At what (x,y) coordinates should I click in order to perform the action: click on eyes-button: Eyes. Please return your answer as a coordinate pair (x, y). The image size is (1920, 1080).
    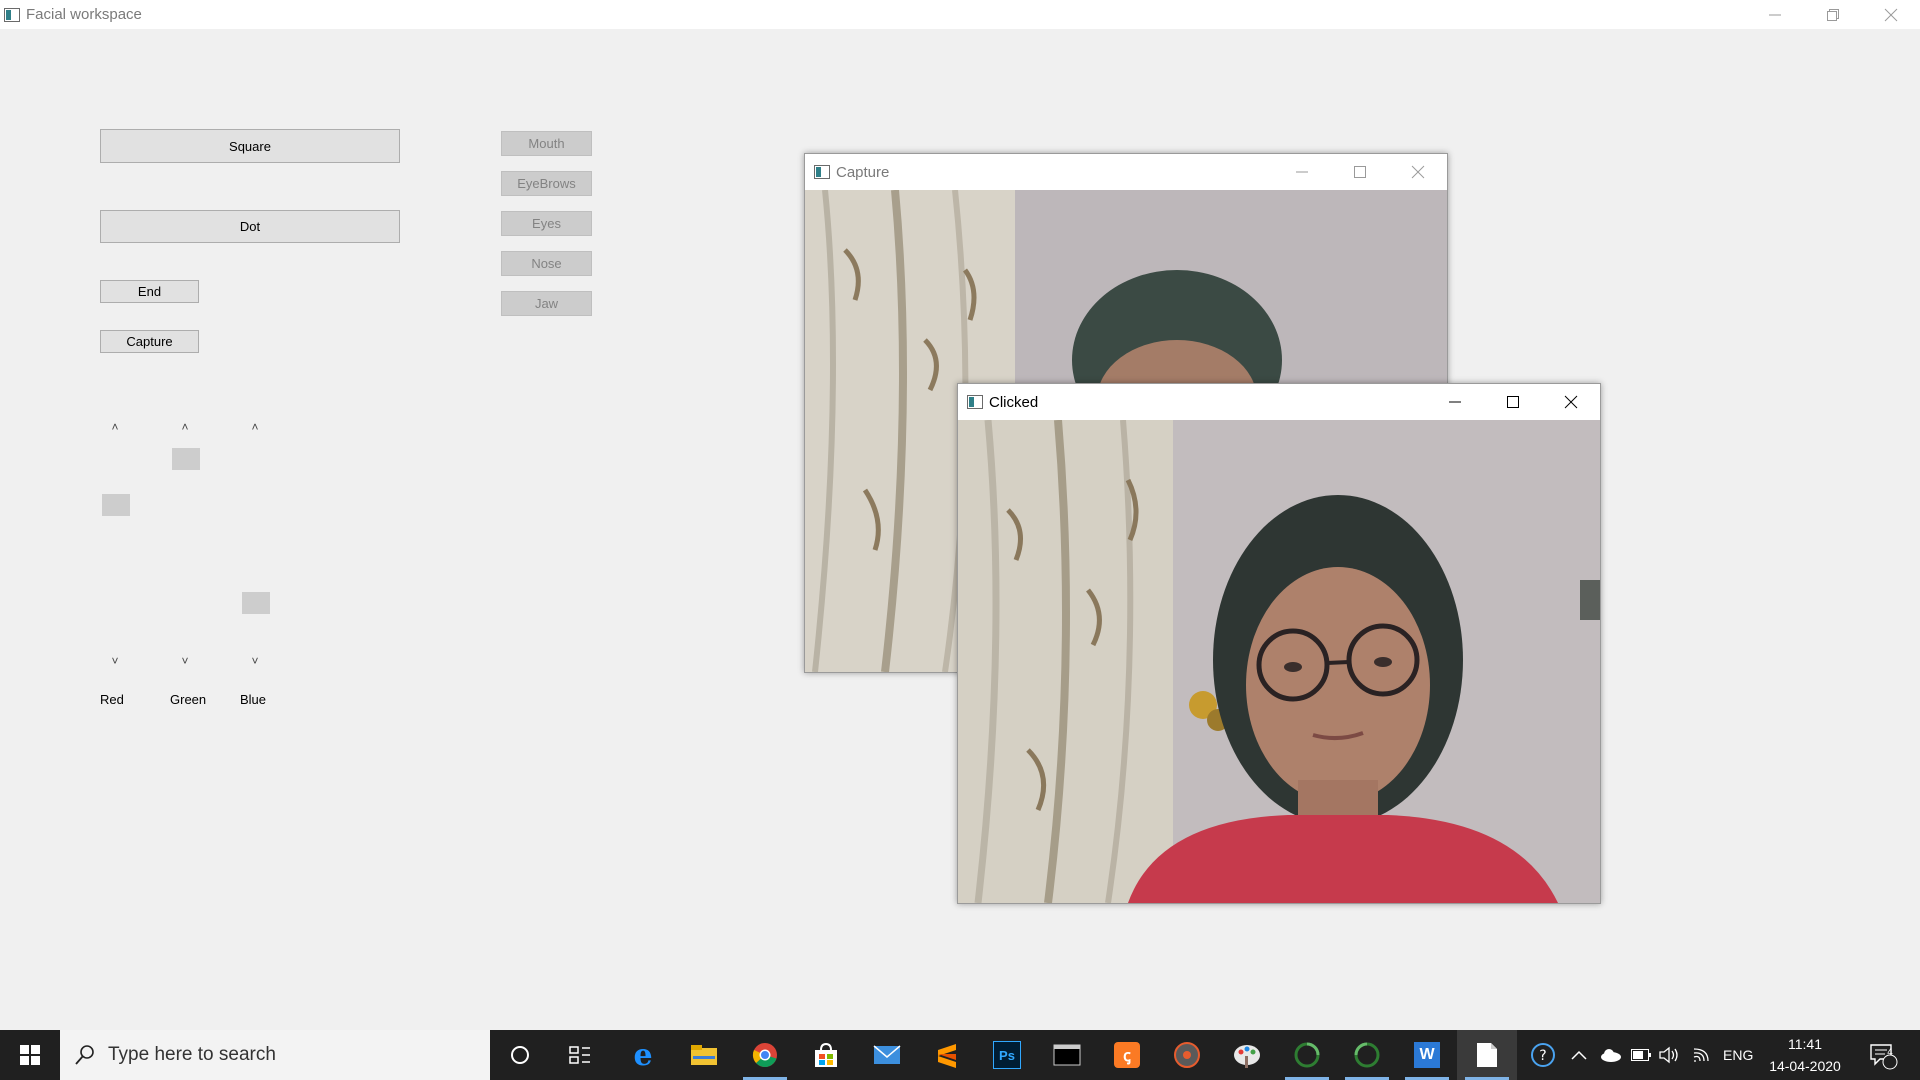
    Looking at the image, I should click on (546, 223).